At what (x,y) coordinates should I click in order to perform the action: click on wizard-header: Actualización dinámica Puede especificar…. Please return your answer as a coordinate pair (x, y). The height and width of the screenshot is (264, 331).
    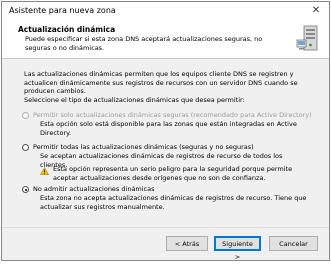
    Looking at the image, I should click on (165, 39).